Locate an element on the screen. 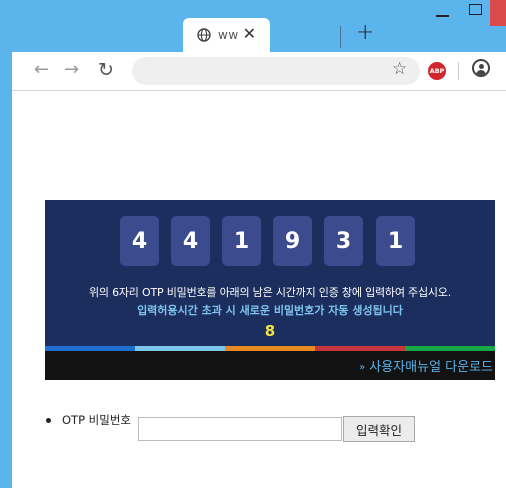 This screenshot has height=488, width=506. globe-icon is located at coordinates (204, 35).